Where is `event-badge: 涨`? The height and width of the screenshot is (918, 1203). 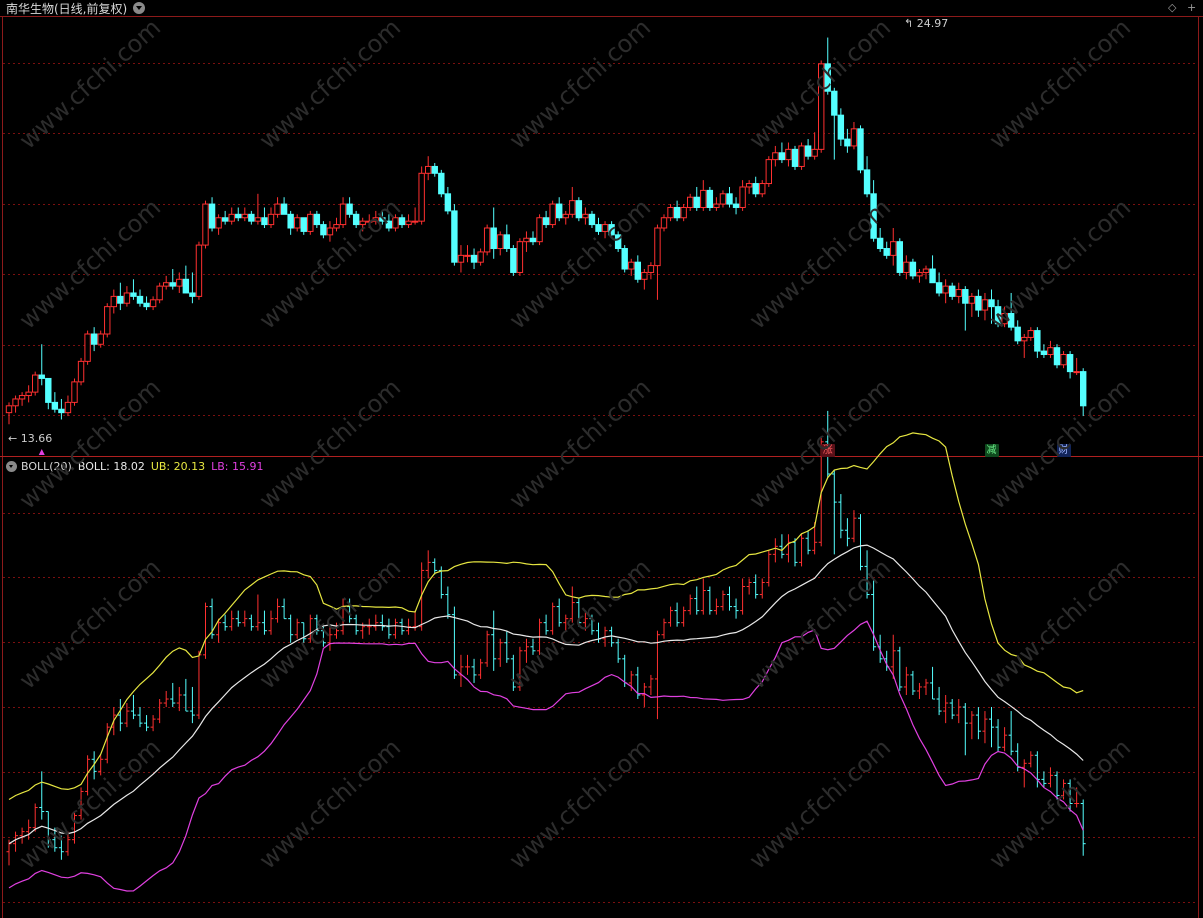 event-badge: 涨 is located at coordinates (827, 450).